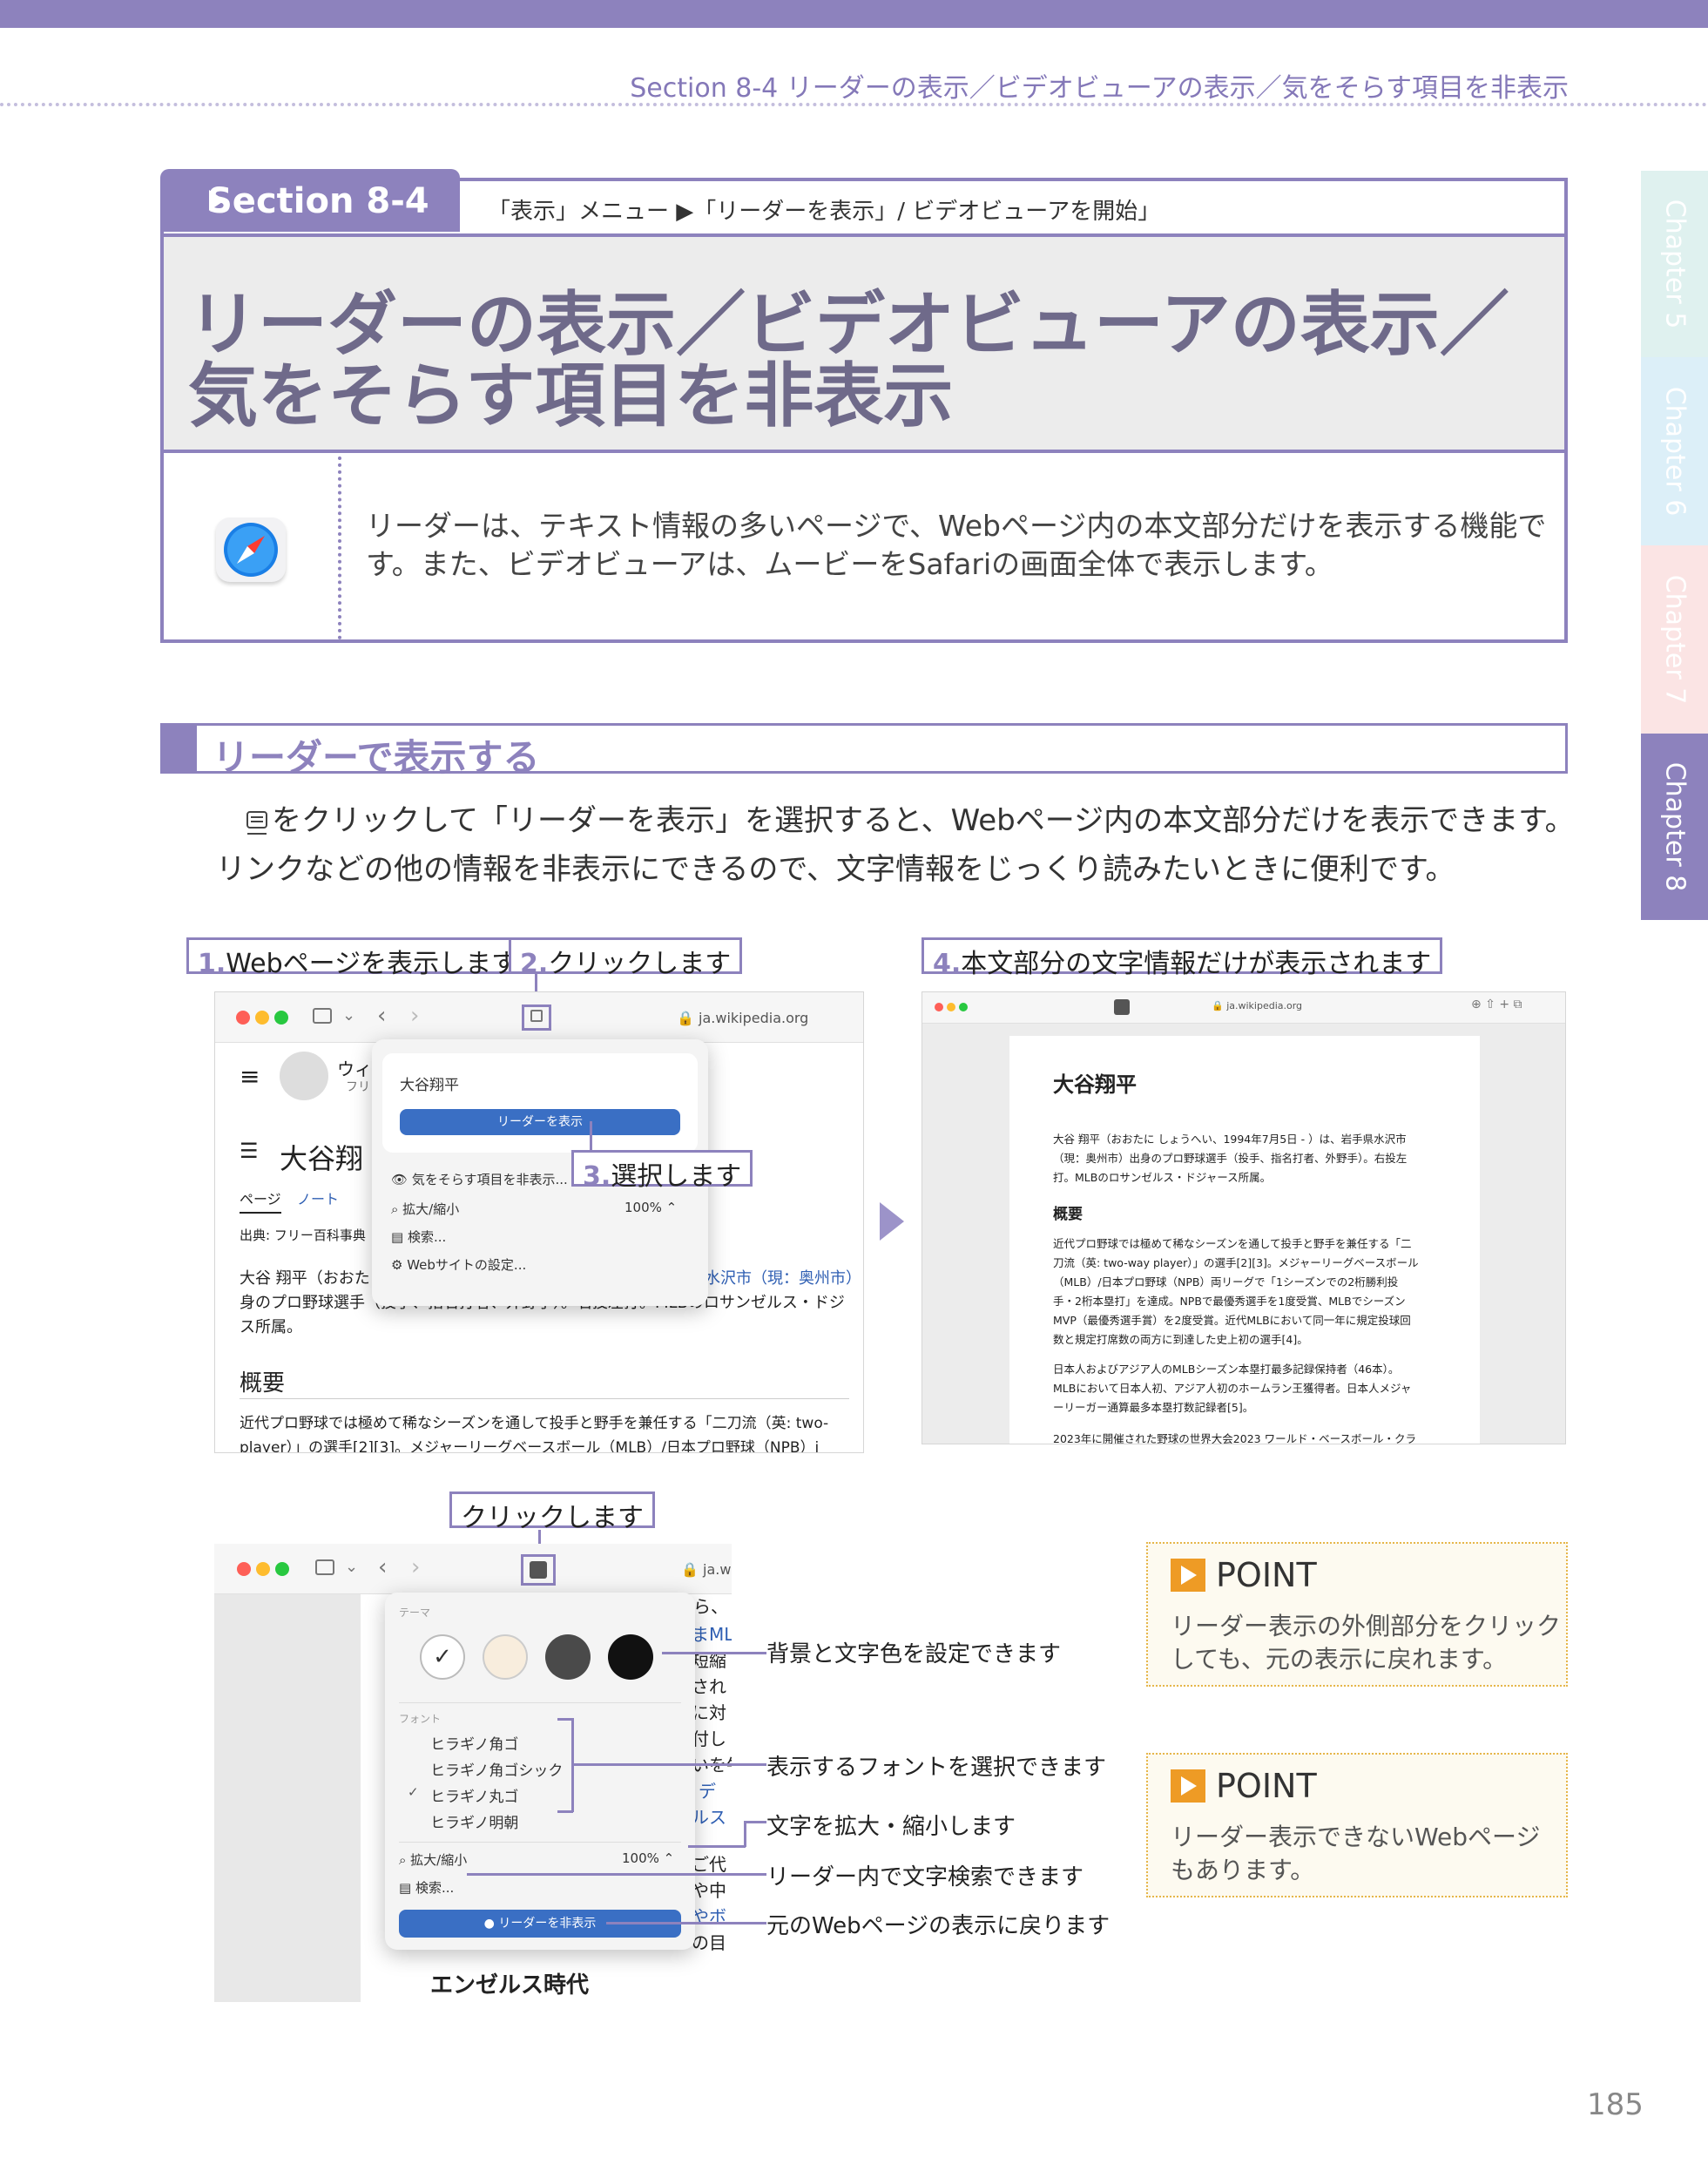 The width and height of the screenshot is (1708, 2178). I want to click on fragment: まML, so click(712, 1634).